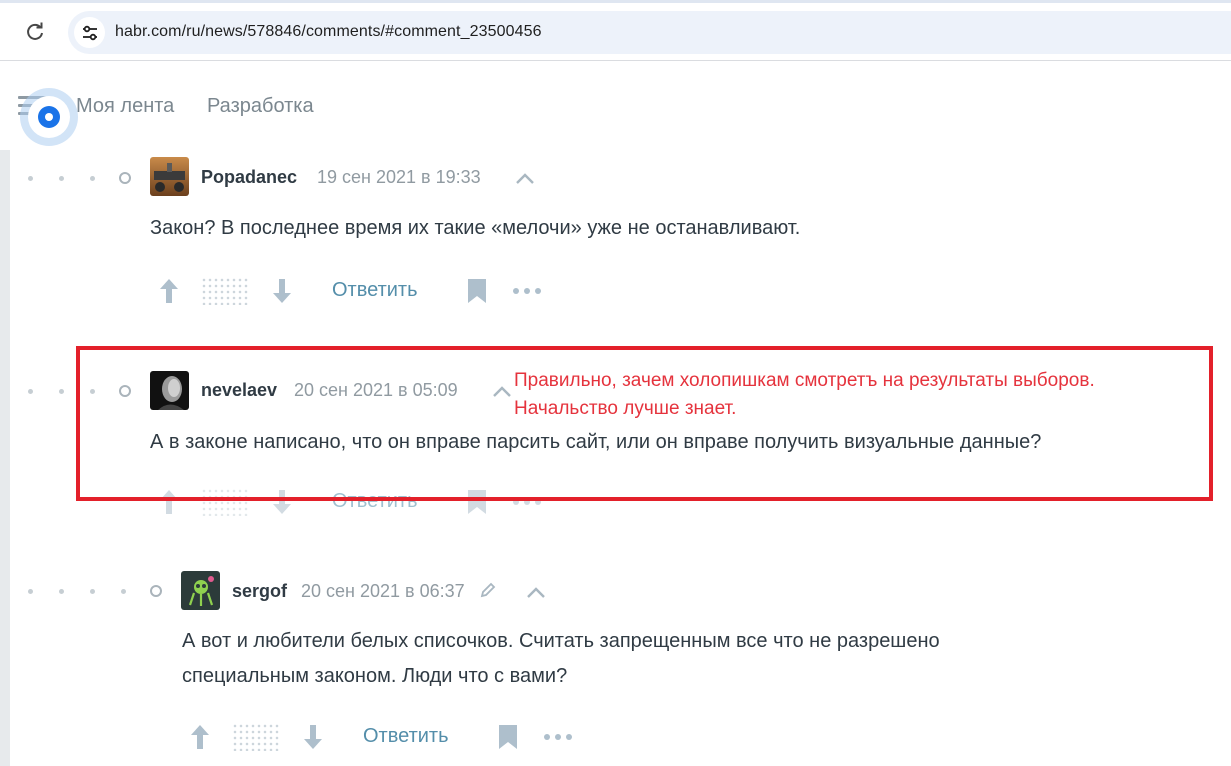  What do you see at coordinates (125, 106) in the screenshot?
I see `nav-link-my-feed: Моя лента` at bounding box center [125, 106].